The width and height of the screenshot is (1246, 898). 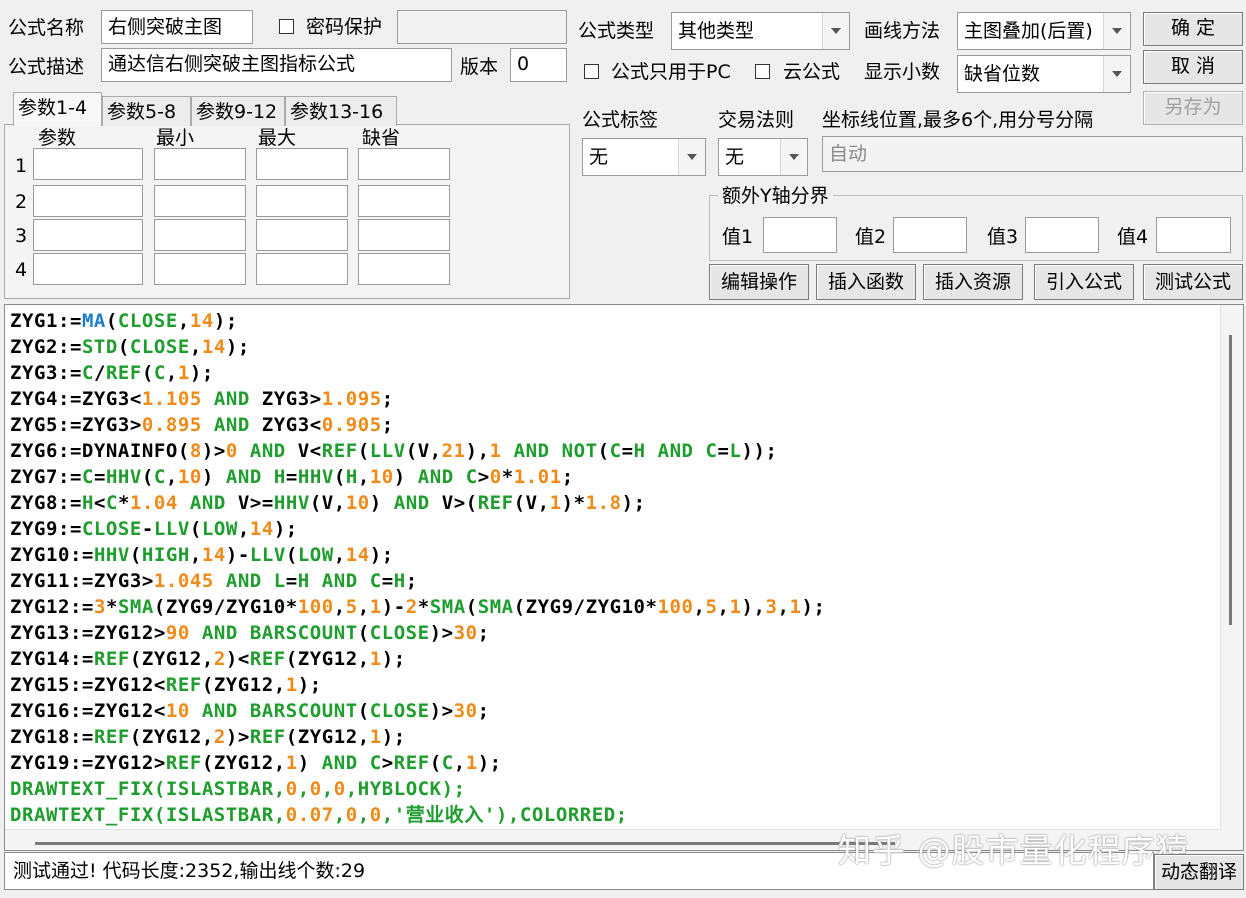 What do you see at coordinates (644, 157) in the screenshot?
I see `formula-tag-select: 无` at bounding box center [644, 157].